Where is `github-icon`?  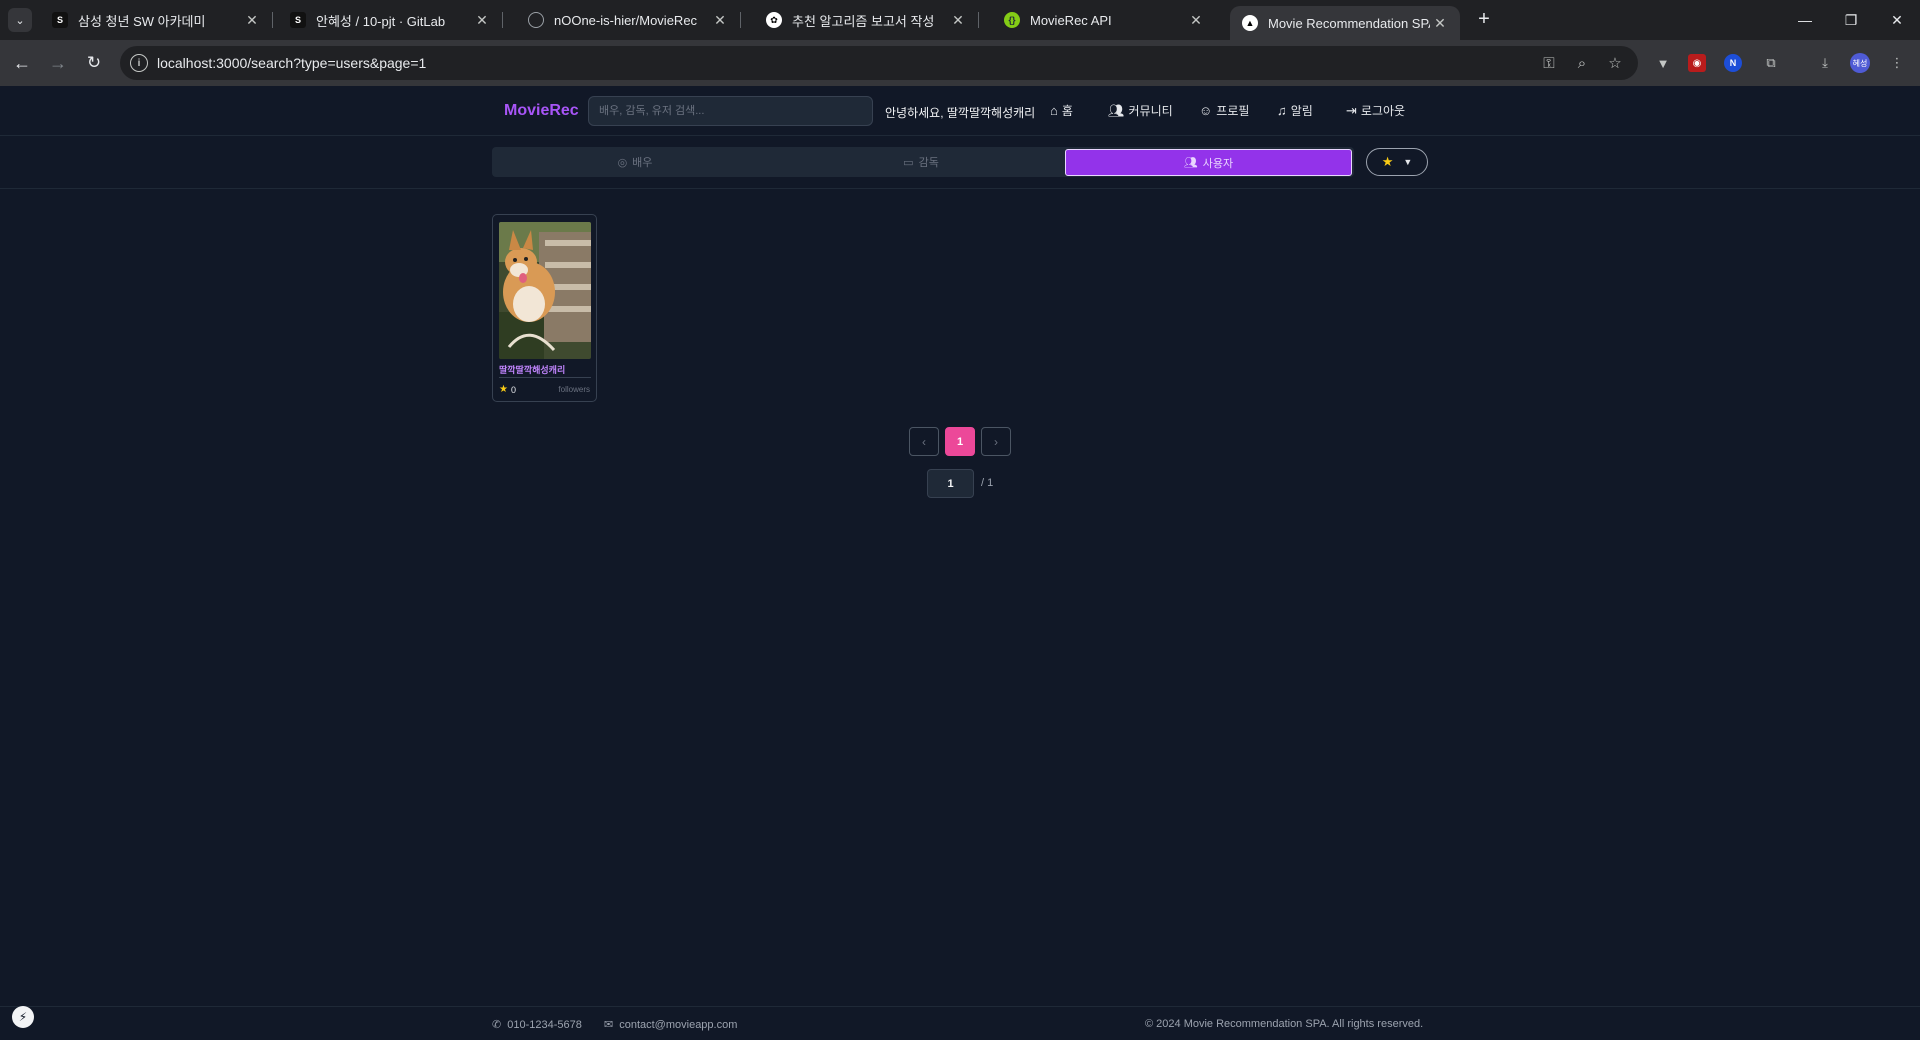 github-icon is located at coordinates (536, 20).